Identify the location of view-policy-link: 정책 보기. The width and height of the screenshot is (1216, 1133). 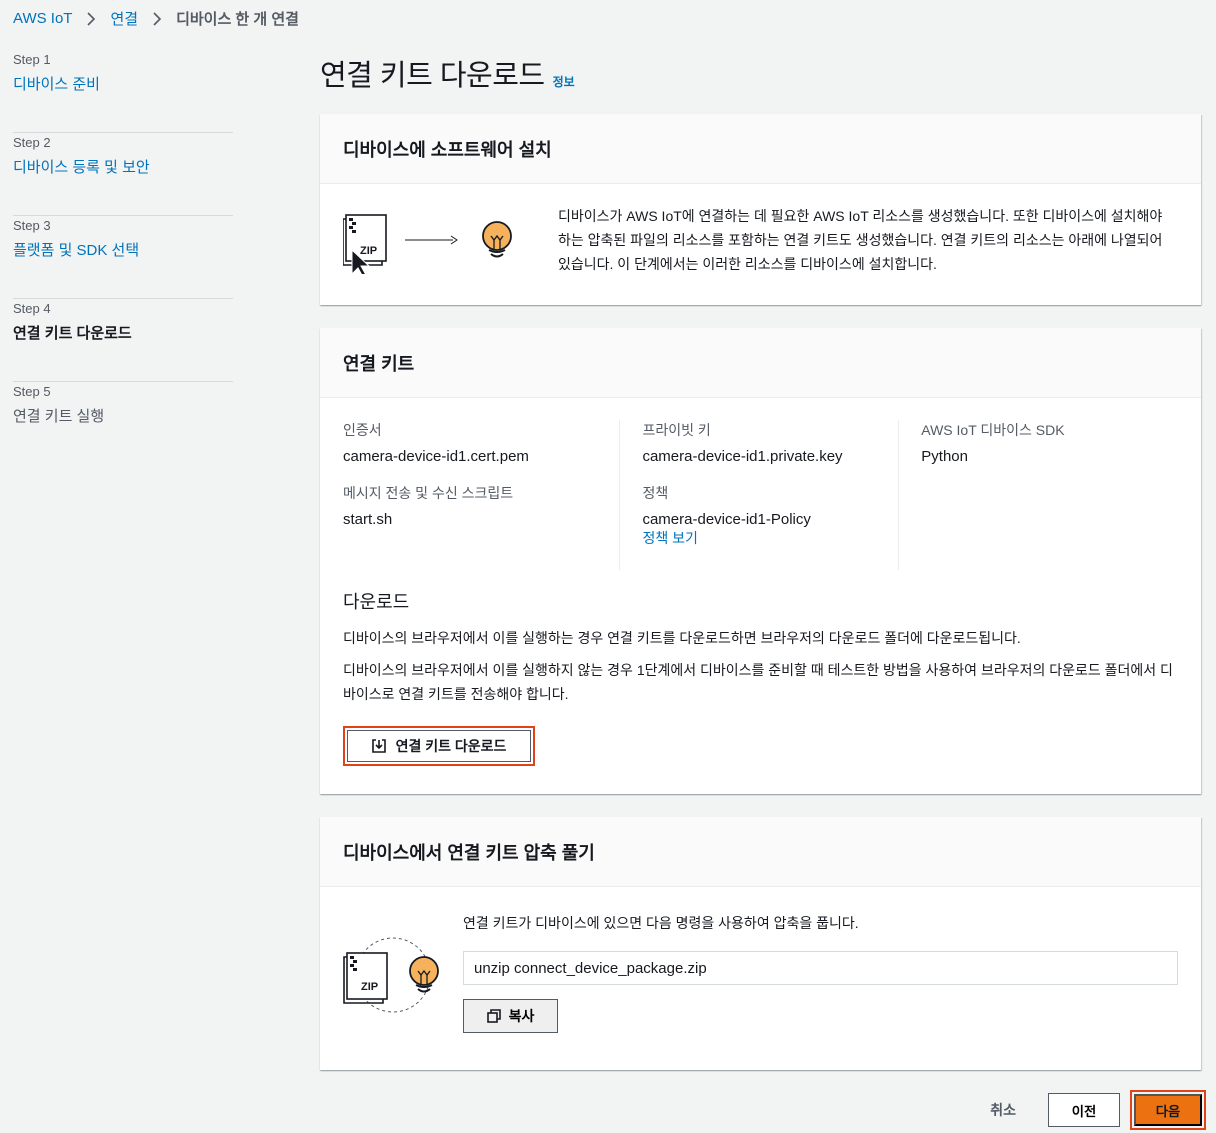
(669, 538).